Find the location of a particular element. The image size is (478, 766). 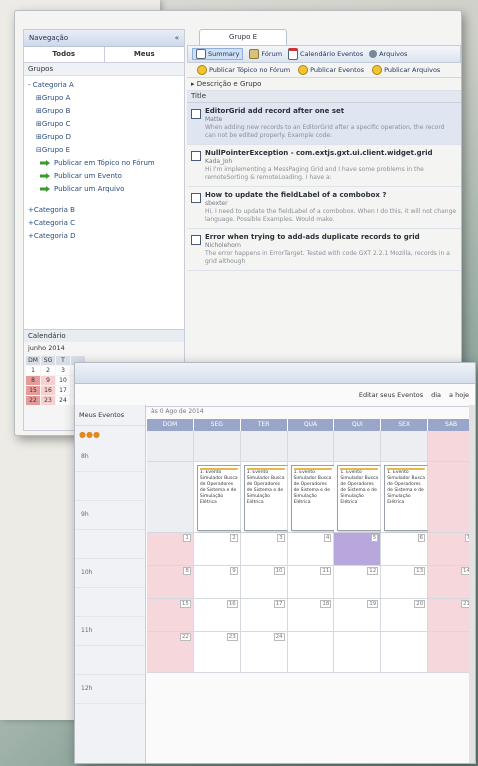

day-view-button: dia is located at coordinates (436, 395).